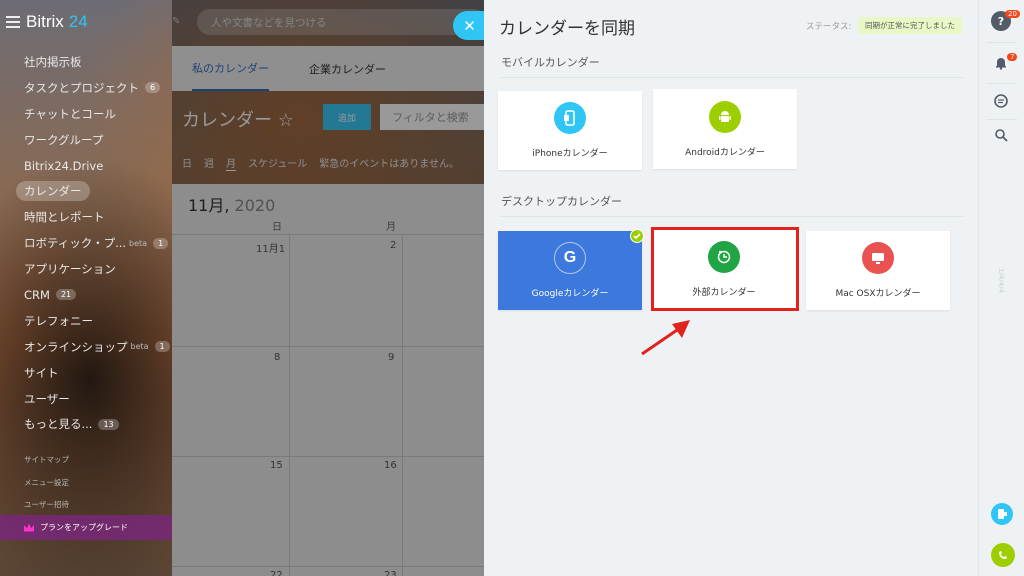 The width and height of the screenshot is (1024, 576). What do you see at coordinates (64, 139) in the screenshot?
I see `sidebar-item-label: ワークグループ` at bounding box center [64, 139].